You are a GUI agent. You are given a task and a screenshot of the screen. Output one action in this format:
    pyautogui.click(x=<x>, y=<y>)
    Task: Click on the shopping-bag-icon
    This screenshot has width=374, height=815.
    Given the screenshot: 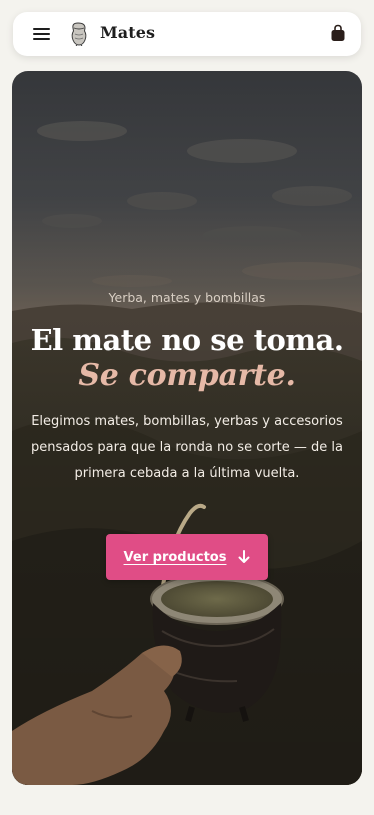 What is the action you would take?
    pyautogui.click(x=338, y=33)
    